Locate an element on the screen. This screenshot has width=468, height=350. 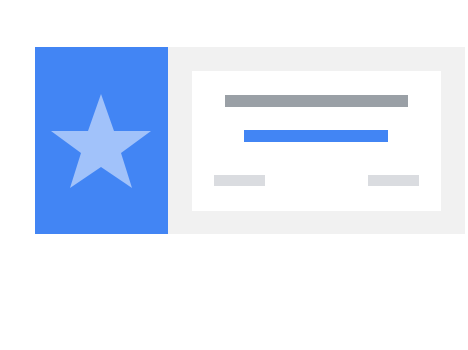
star-icon is located at coordinates (101, 141).